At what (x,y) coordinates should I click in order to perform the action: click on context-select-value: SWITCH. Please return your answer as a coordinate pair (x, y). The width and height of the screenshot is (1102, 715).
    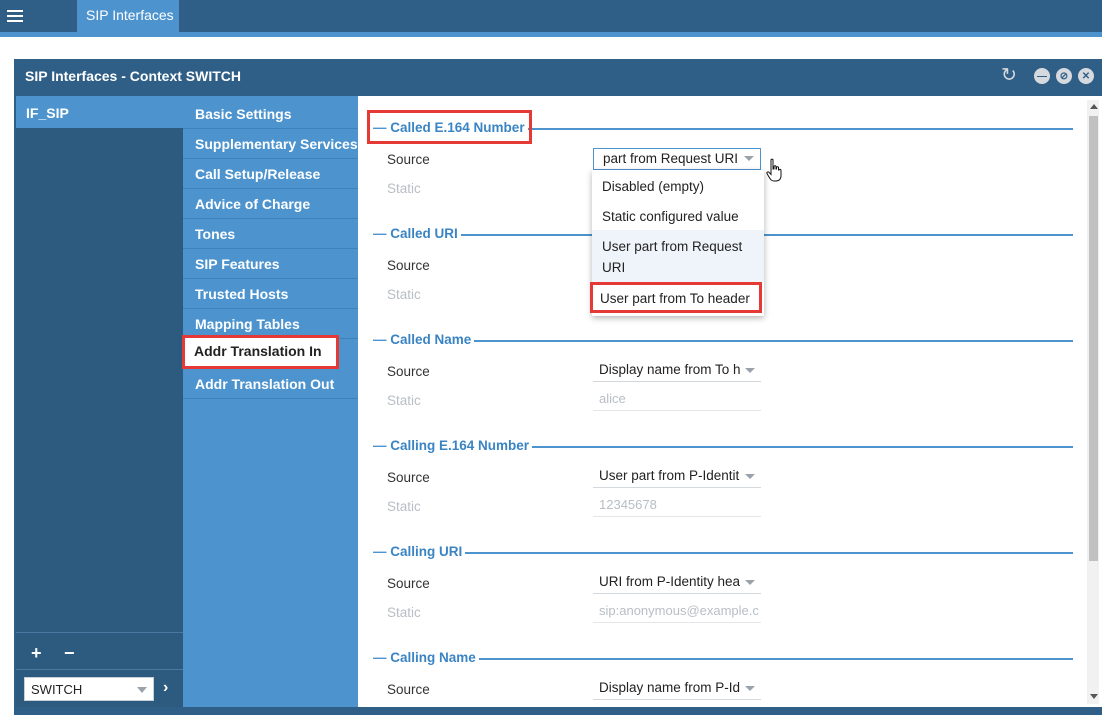
    Looking at the image, I should click on (57, 689).